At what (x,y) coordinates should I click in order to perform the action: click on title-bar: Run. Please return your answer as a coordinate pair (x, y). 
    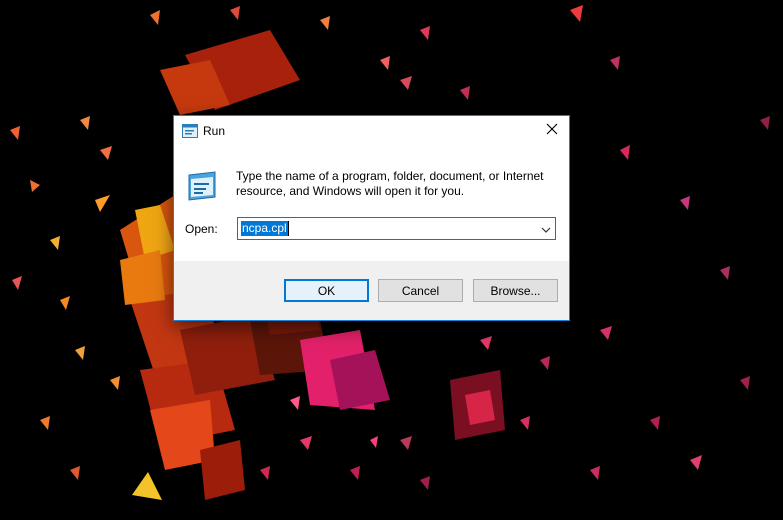
    Looking at the image, I should click on (371, 131).